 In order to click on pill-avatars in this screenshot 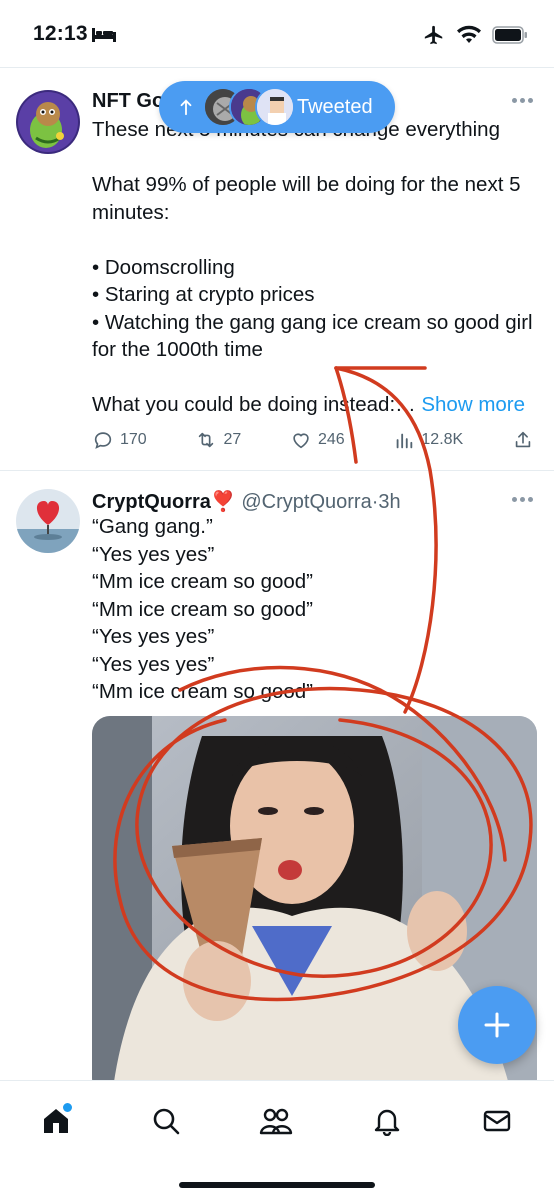, I will do `click(249, 107)`.